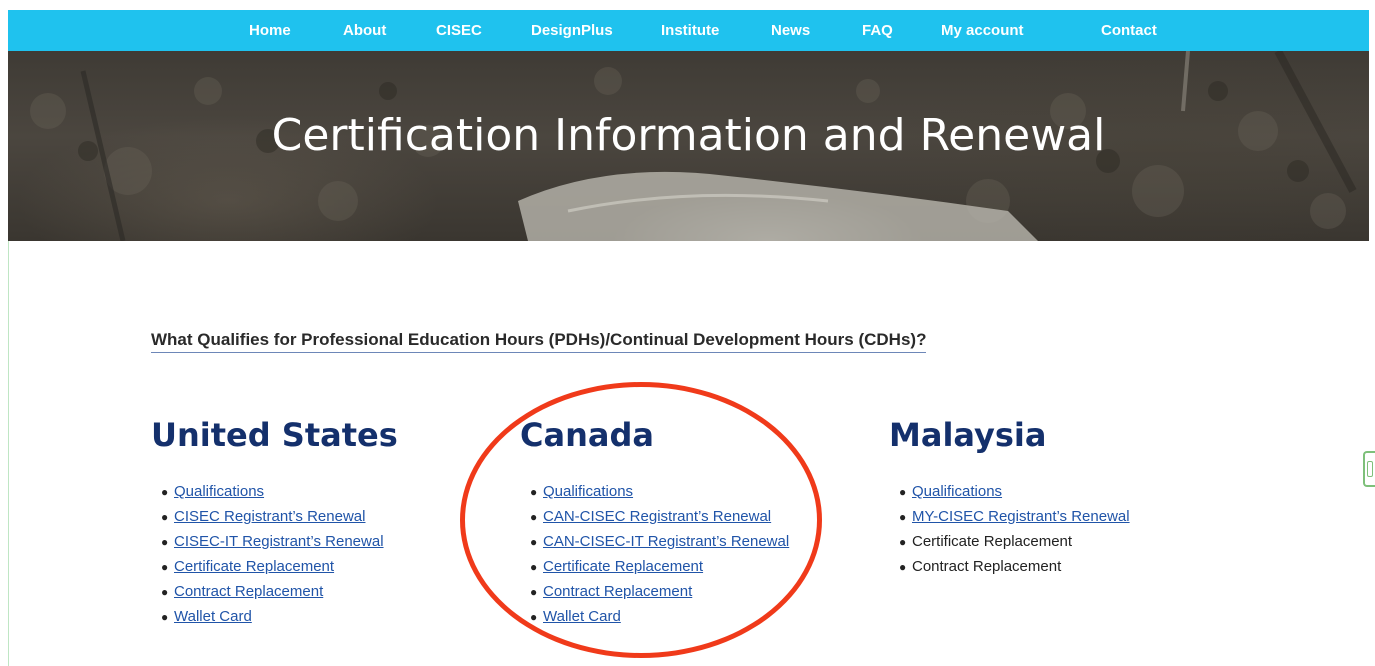 The width and height of the screenshot is (1375, 666). I want to click on list-item: ● MY-CISEC Registrant’s Renewal, so click(1012, 519).